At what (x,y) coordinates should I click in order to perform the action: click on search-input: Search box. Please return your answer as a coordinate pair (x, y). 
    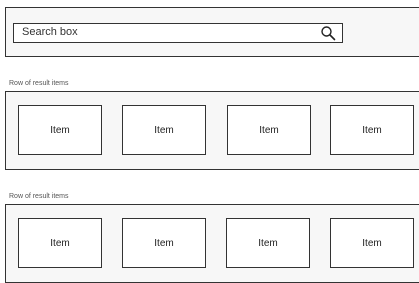
    Looking at the image, I should click on (178, 33).